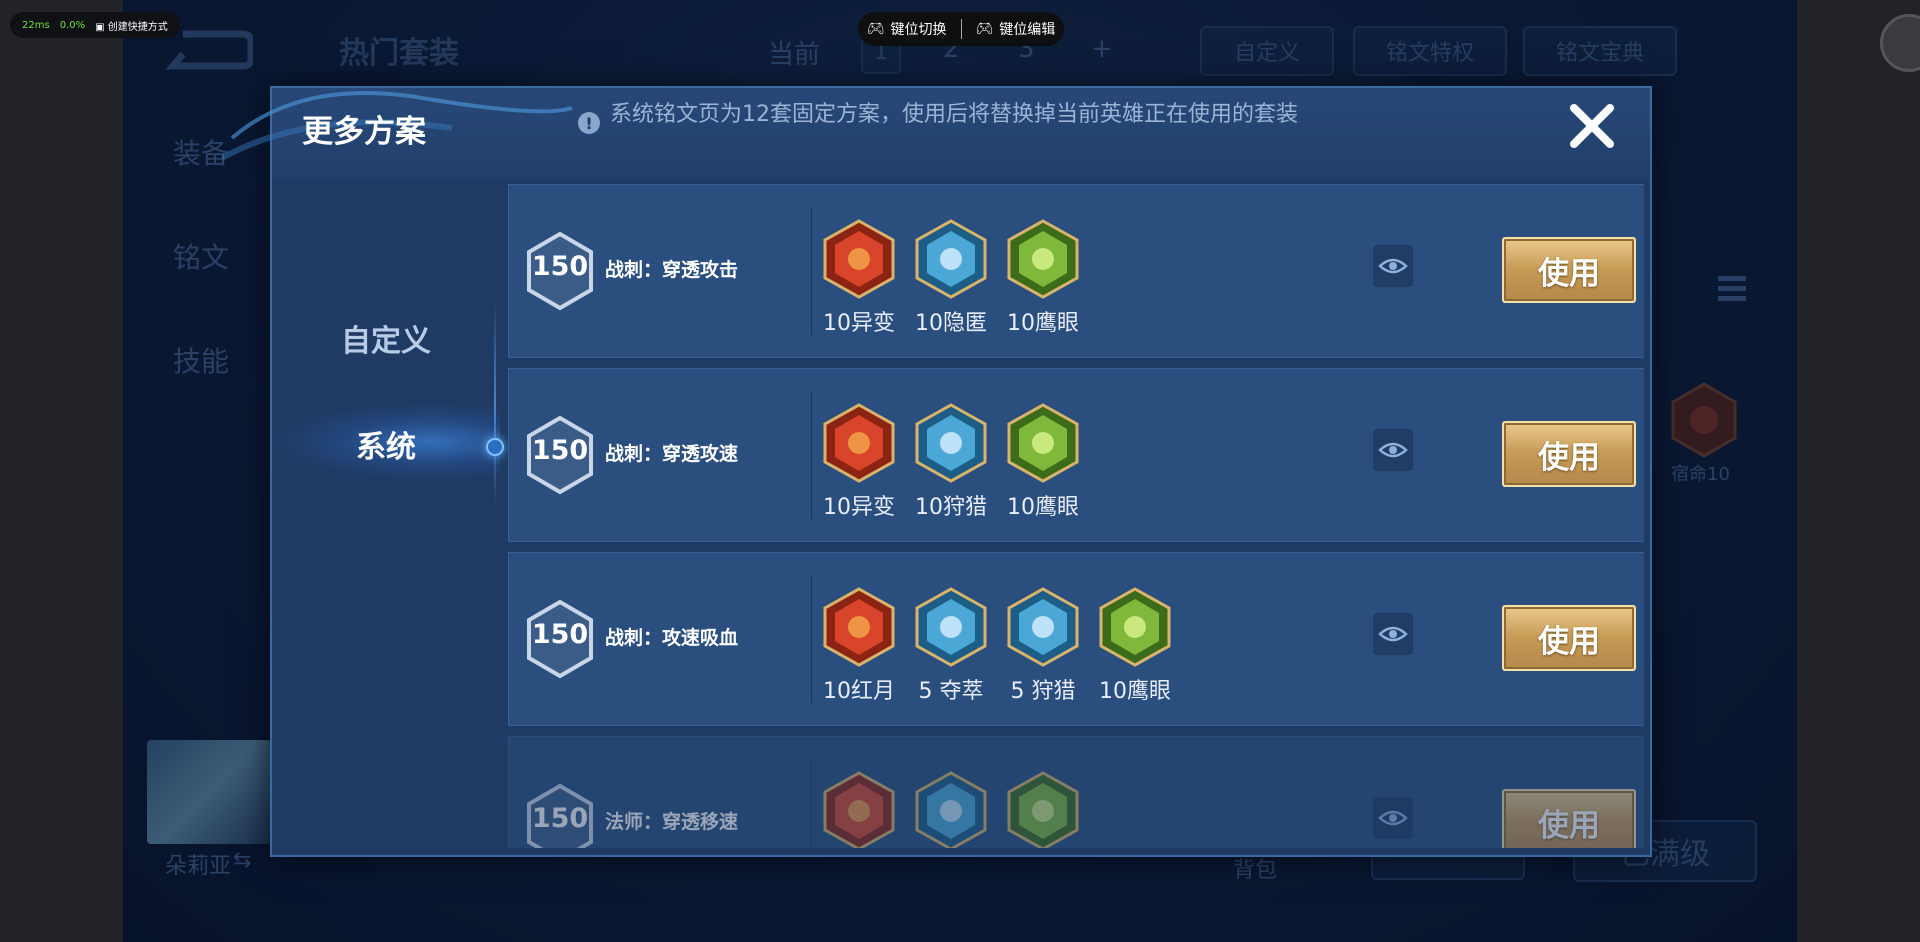 The image size is (1920, 942). I want to click on dialog-sidebar: 自定义 系统, so click(388, 517).